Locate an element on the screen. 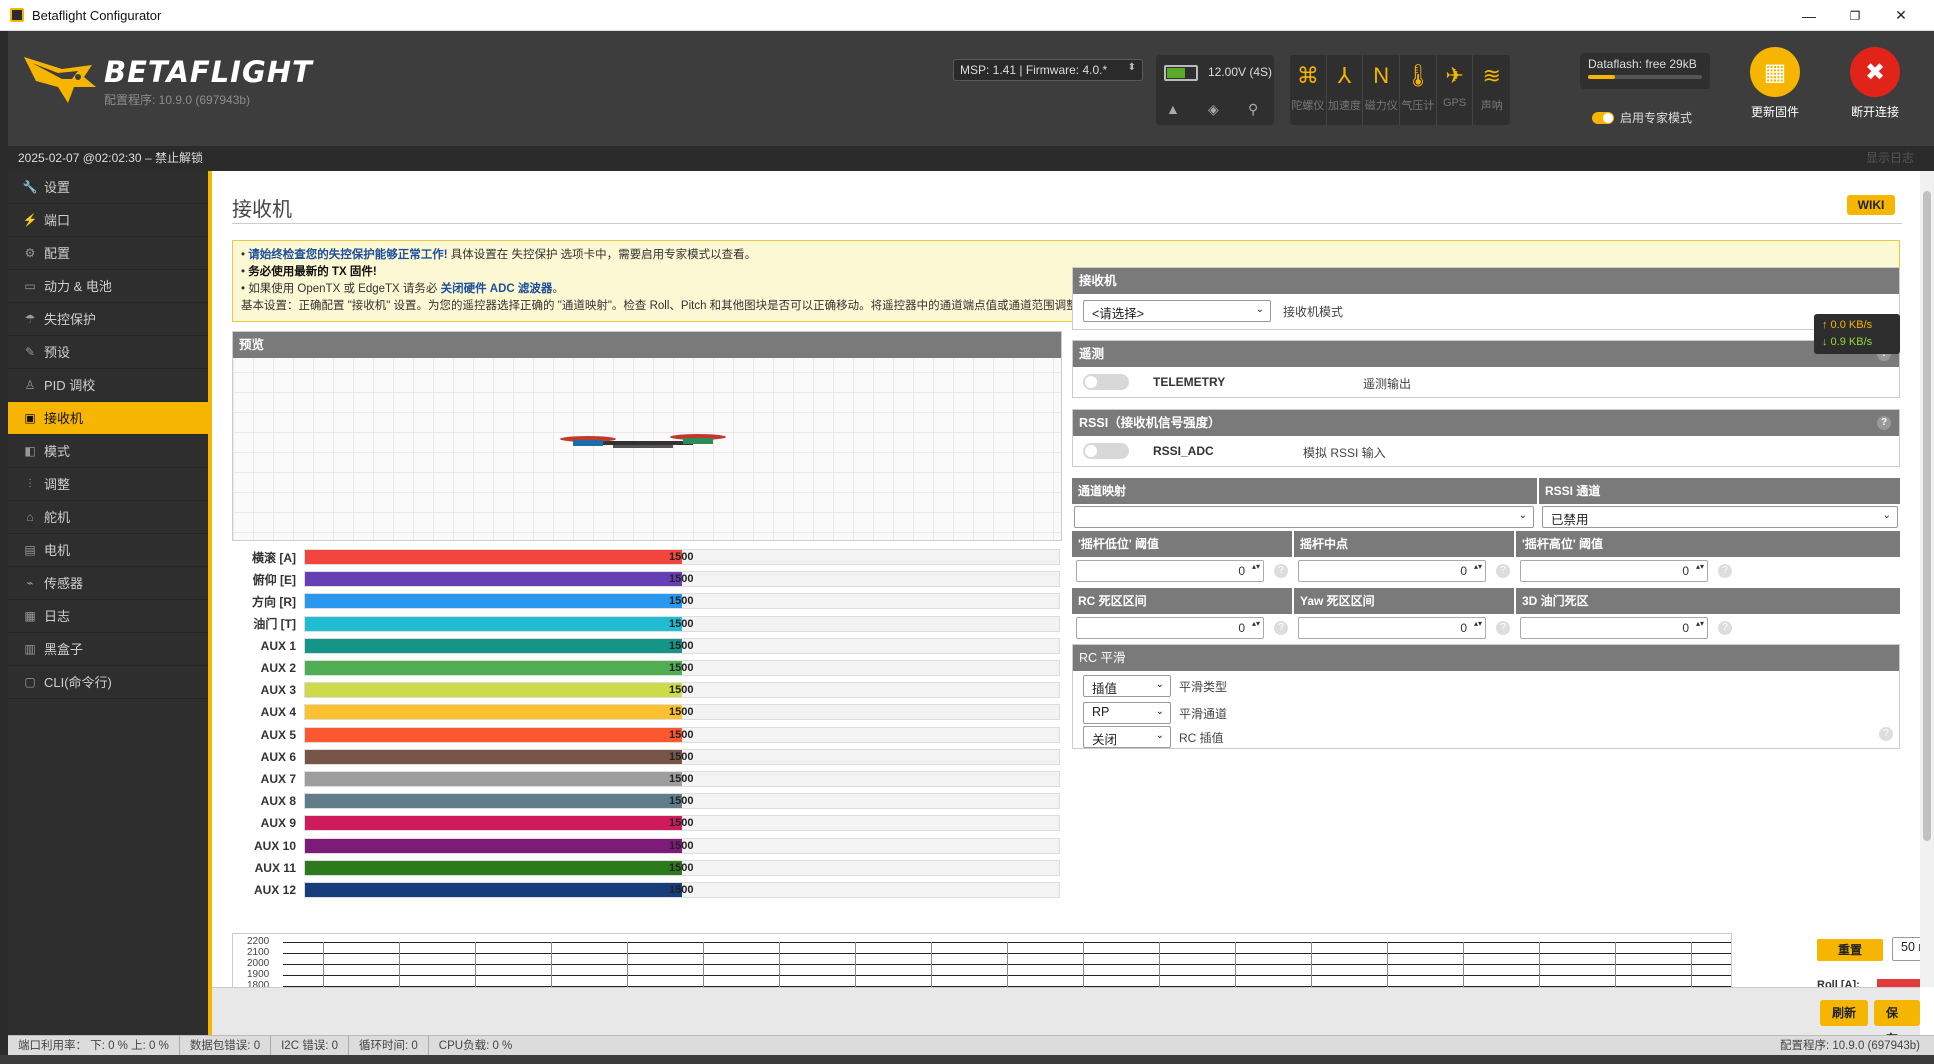 The height and width of the screenshot is (1064, 1934). minimize-button: — is located at coordinates (1809, 15).